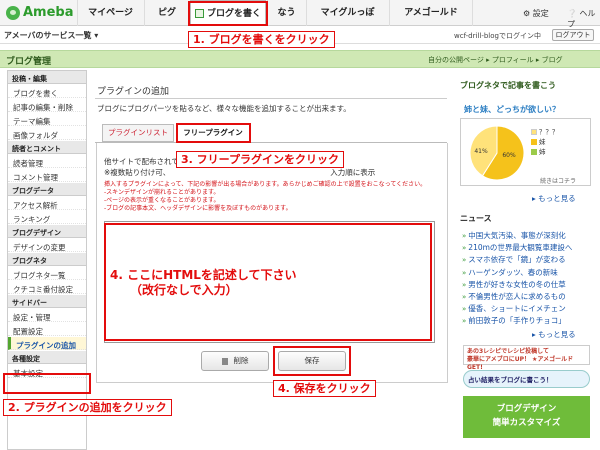 The image size is (600, 450). I want to click on logo-text: Ameba, so click(48, 12).